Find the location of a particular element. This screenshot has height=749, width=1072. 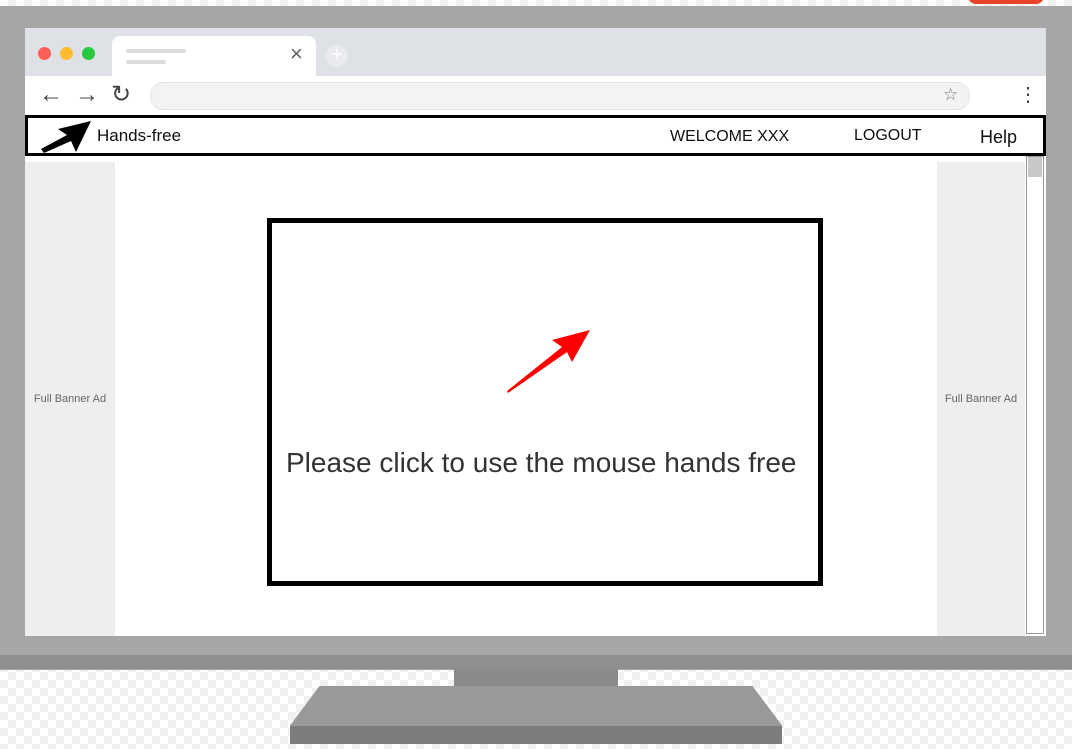

monitor-stand-base-edge is located at coordinates (536, 735).